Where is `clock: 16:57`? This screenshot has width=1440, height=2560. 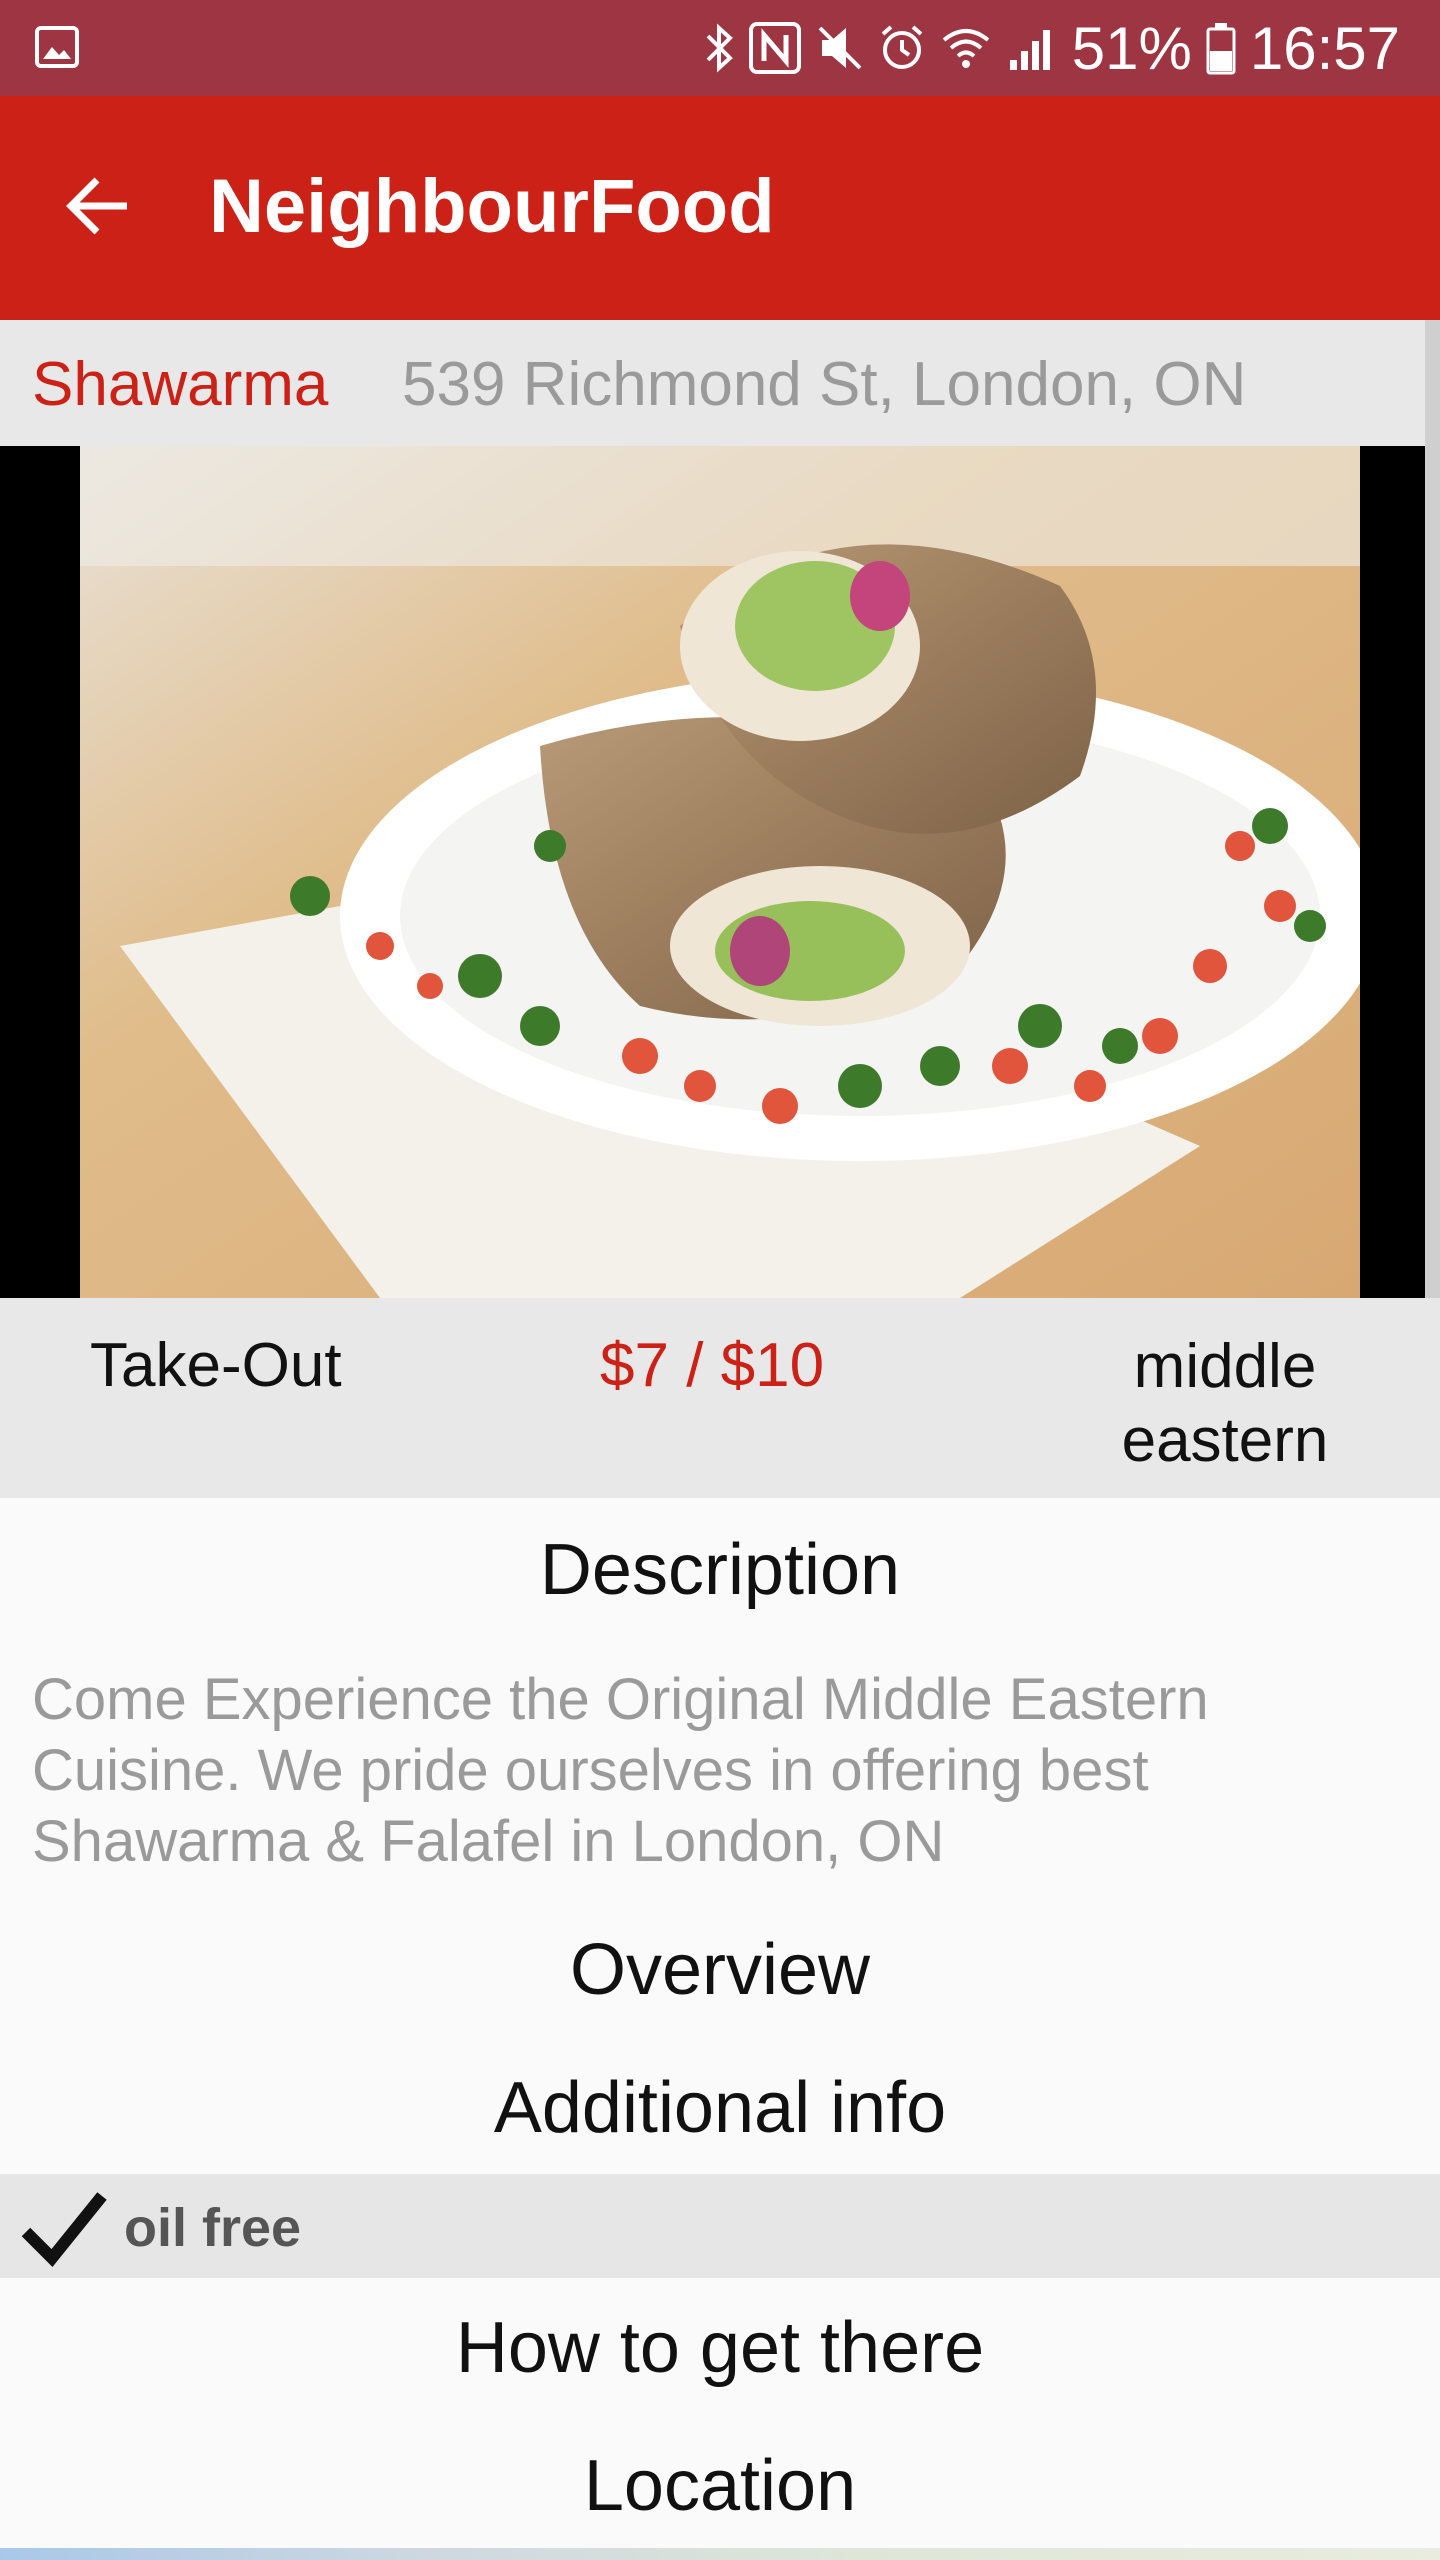
clock: 16:57 is located at coordinates (1324, 48).